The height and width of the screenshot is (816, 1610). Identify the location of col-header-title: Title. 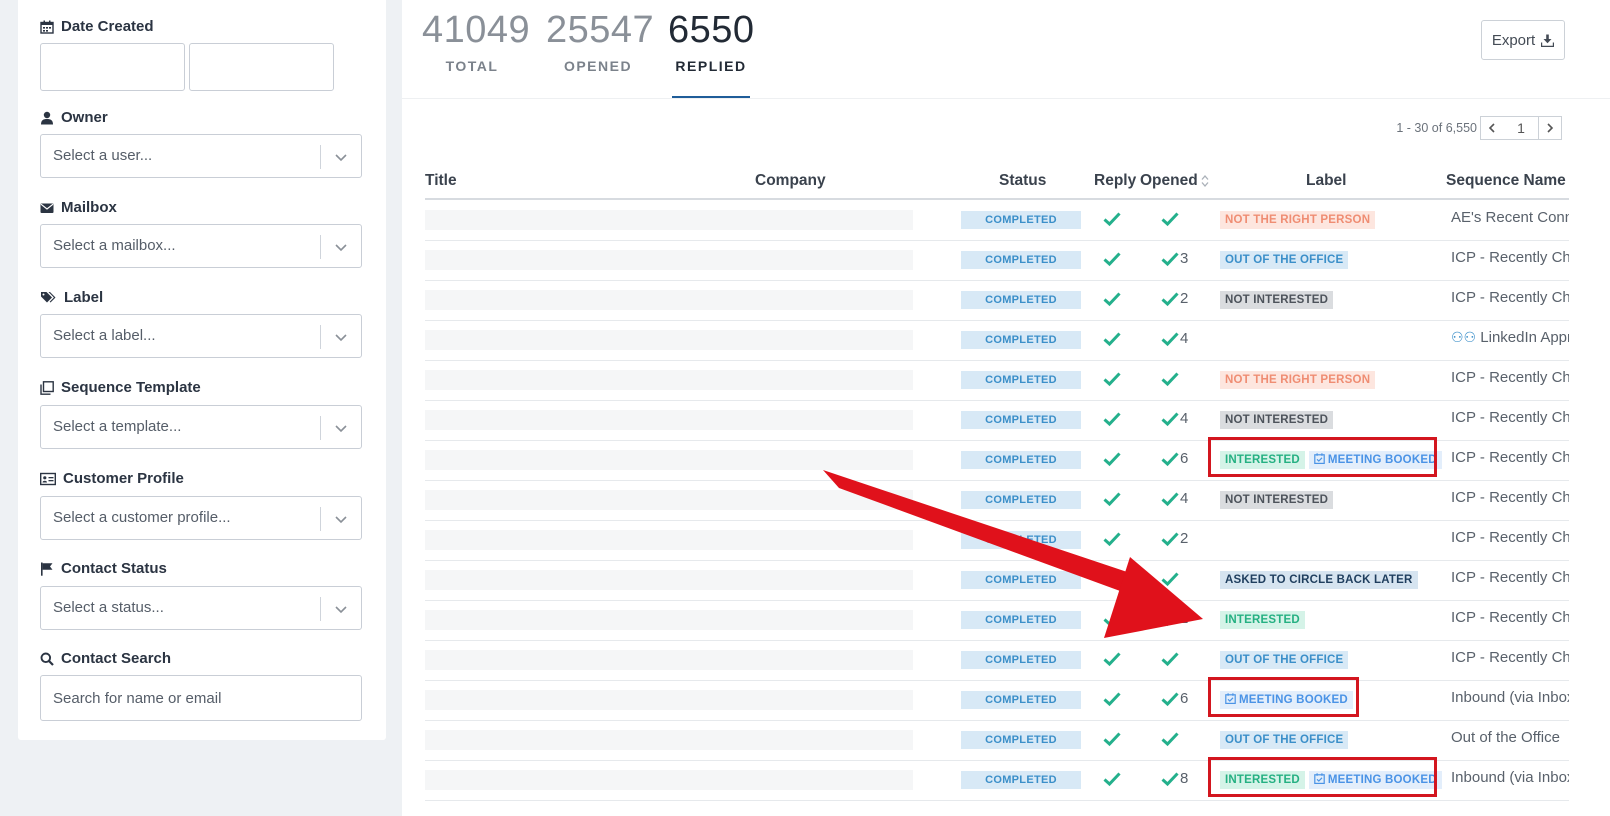
(441, 181).